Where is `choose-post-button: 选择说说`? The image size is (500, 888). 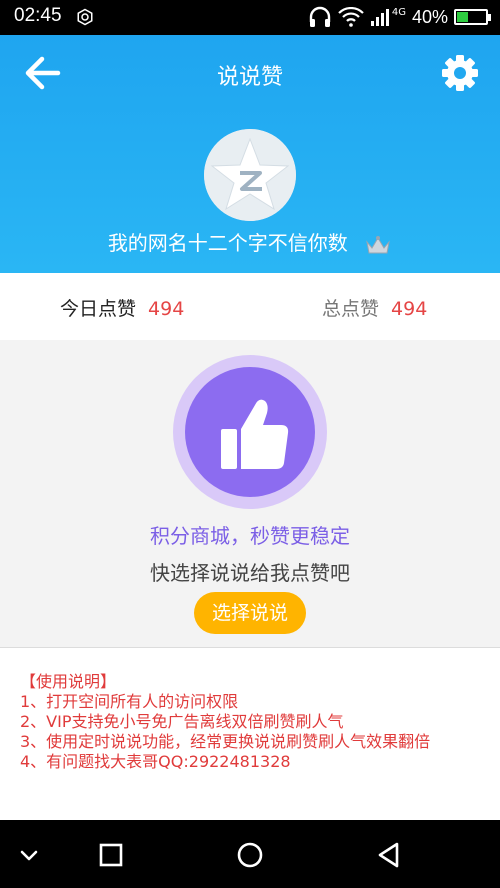 choose-post-button: 选择说说 is located at coordinates (250, 613).